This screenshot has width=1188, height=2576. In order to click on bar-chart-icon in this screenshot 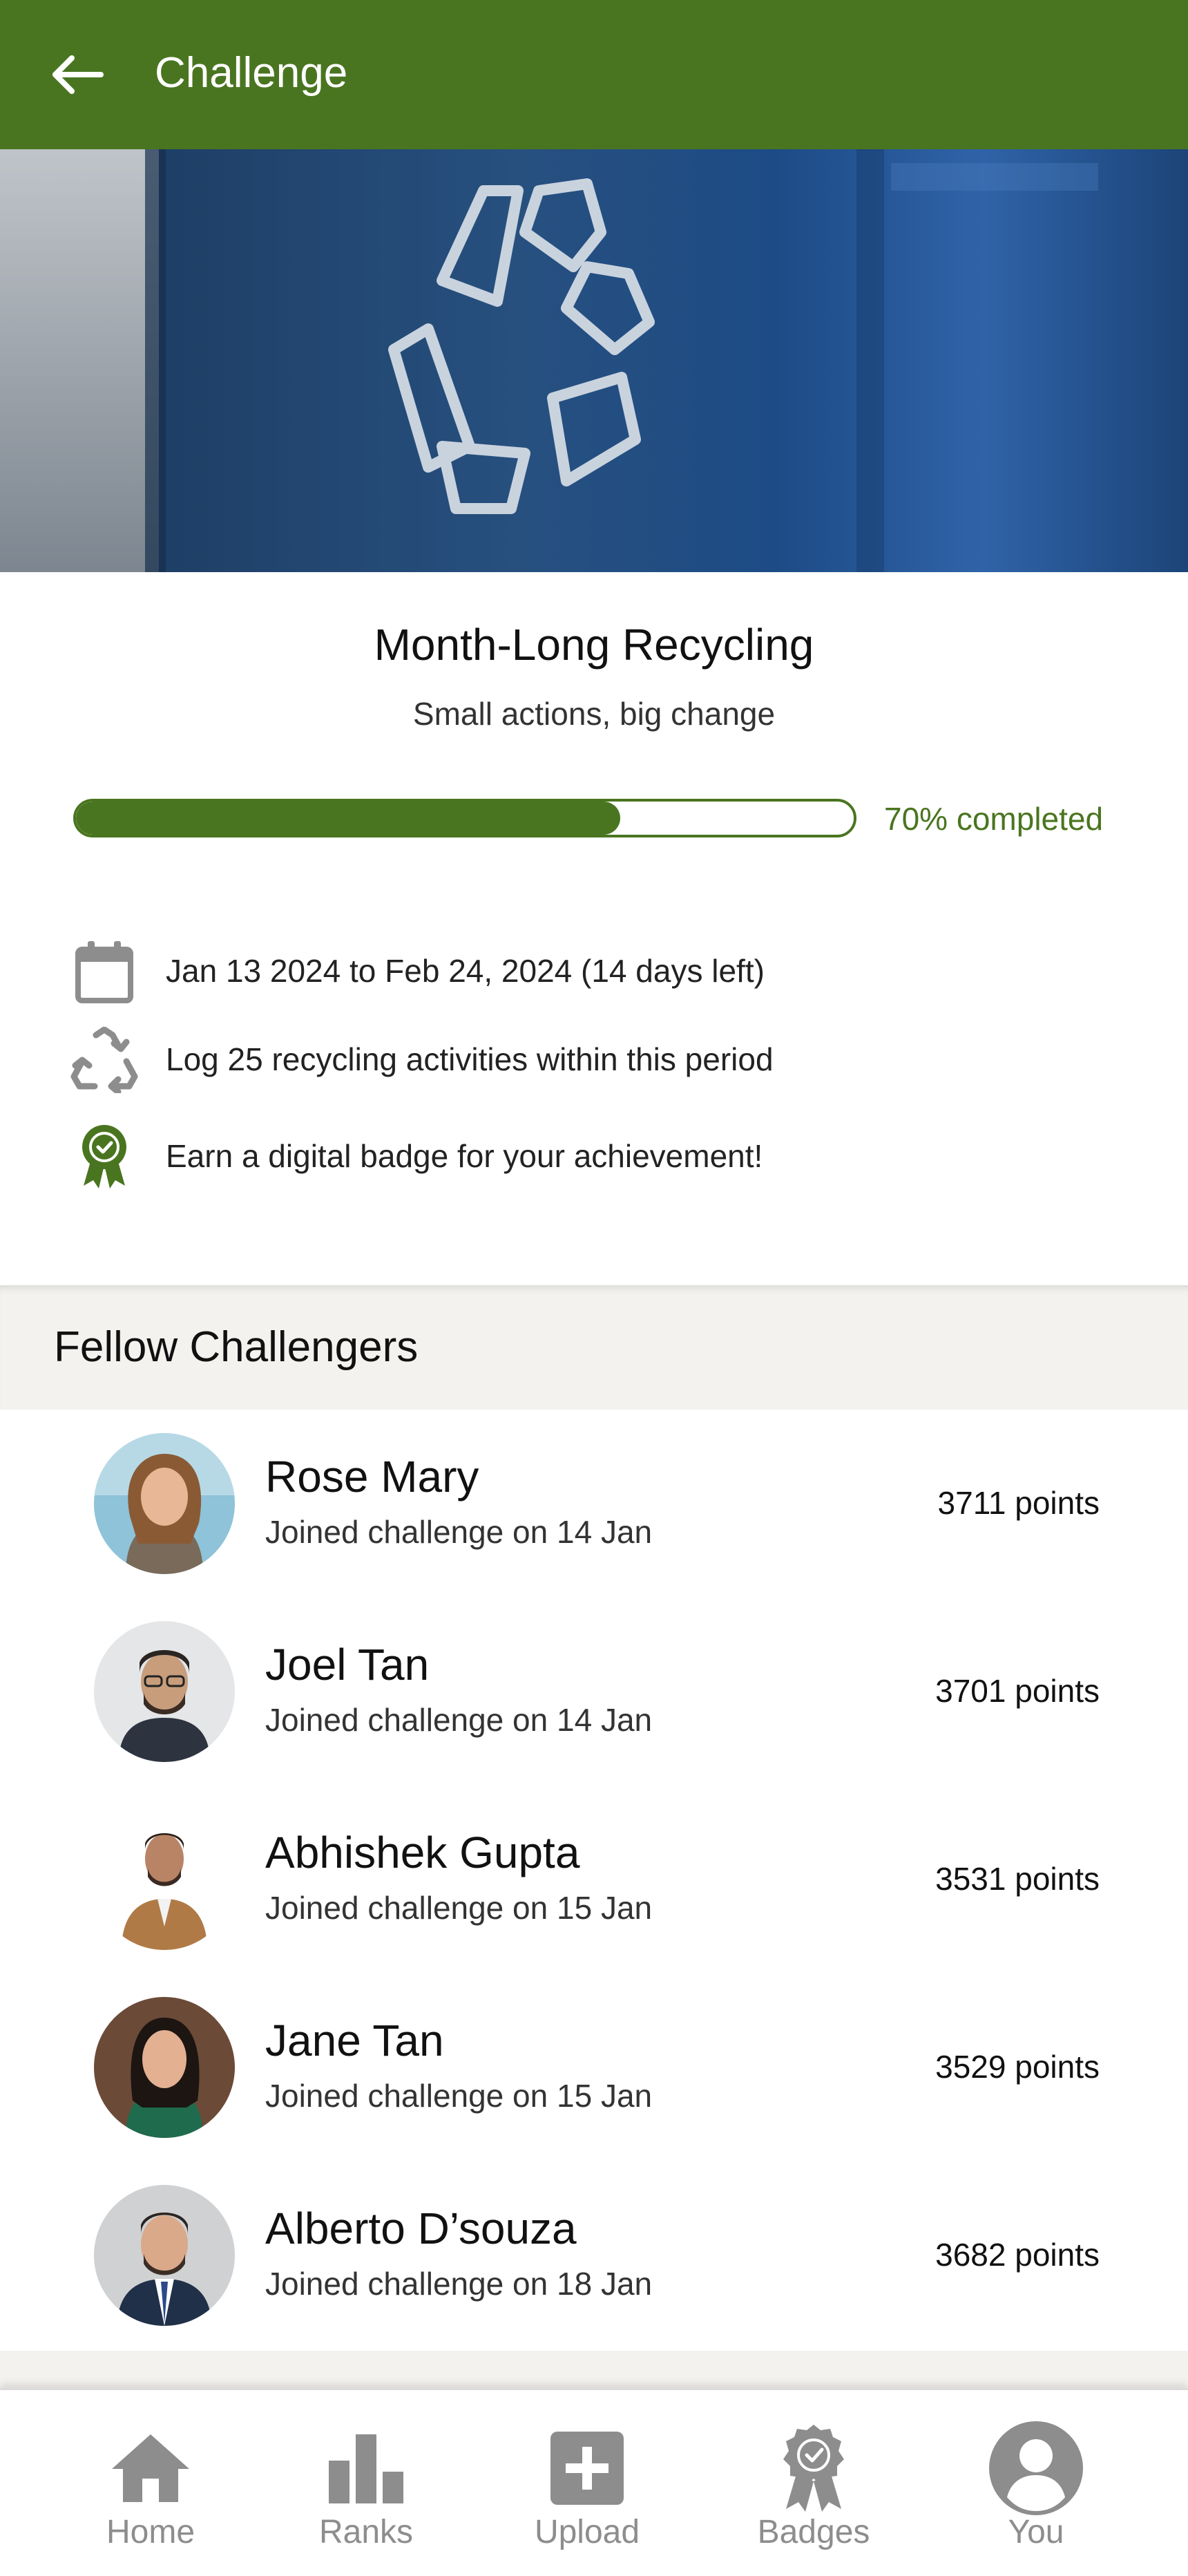, I will do `click(366, 2468)`.